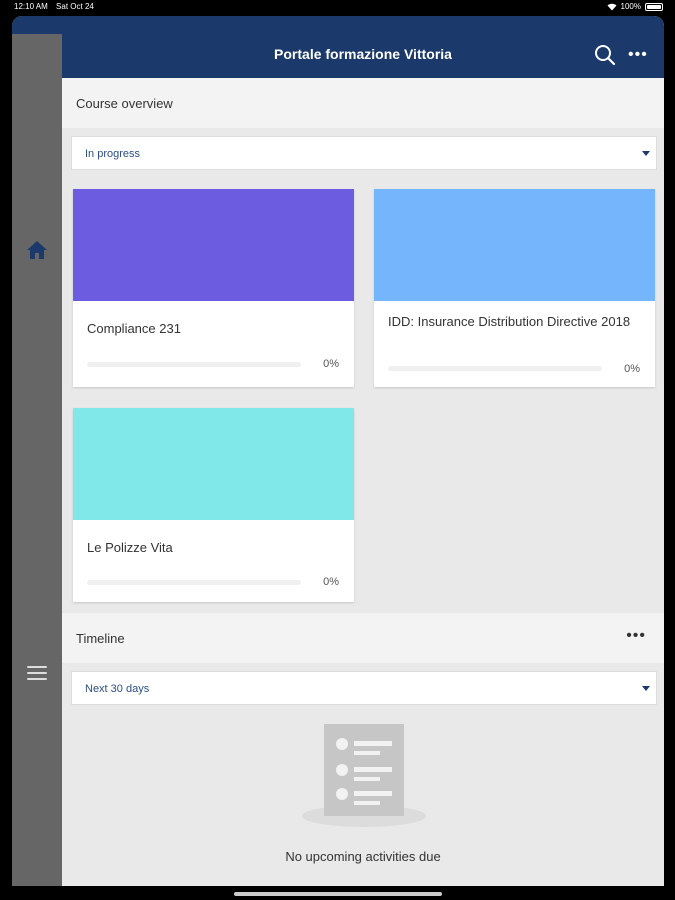 This screenshot has height=900, width=675. I want to click on course-card: Le Polizze Vita 0%, so click(213, 505).